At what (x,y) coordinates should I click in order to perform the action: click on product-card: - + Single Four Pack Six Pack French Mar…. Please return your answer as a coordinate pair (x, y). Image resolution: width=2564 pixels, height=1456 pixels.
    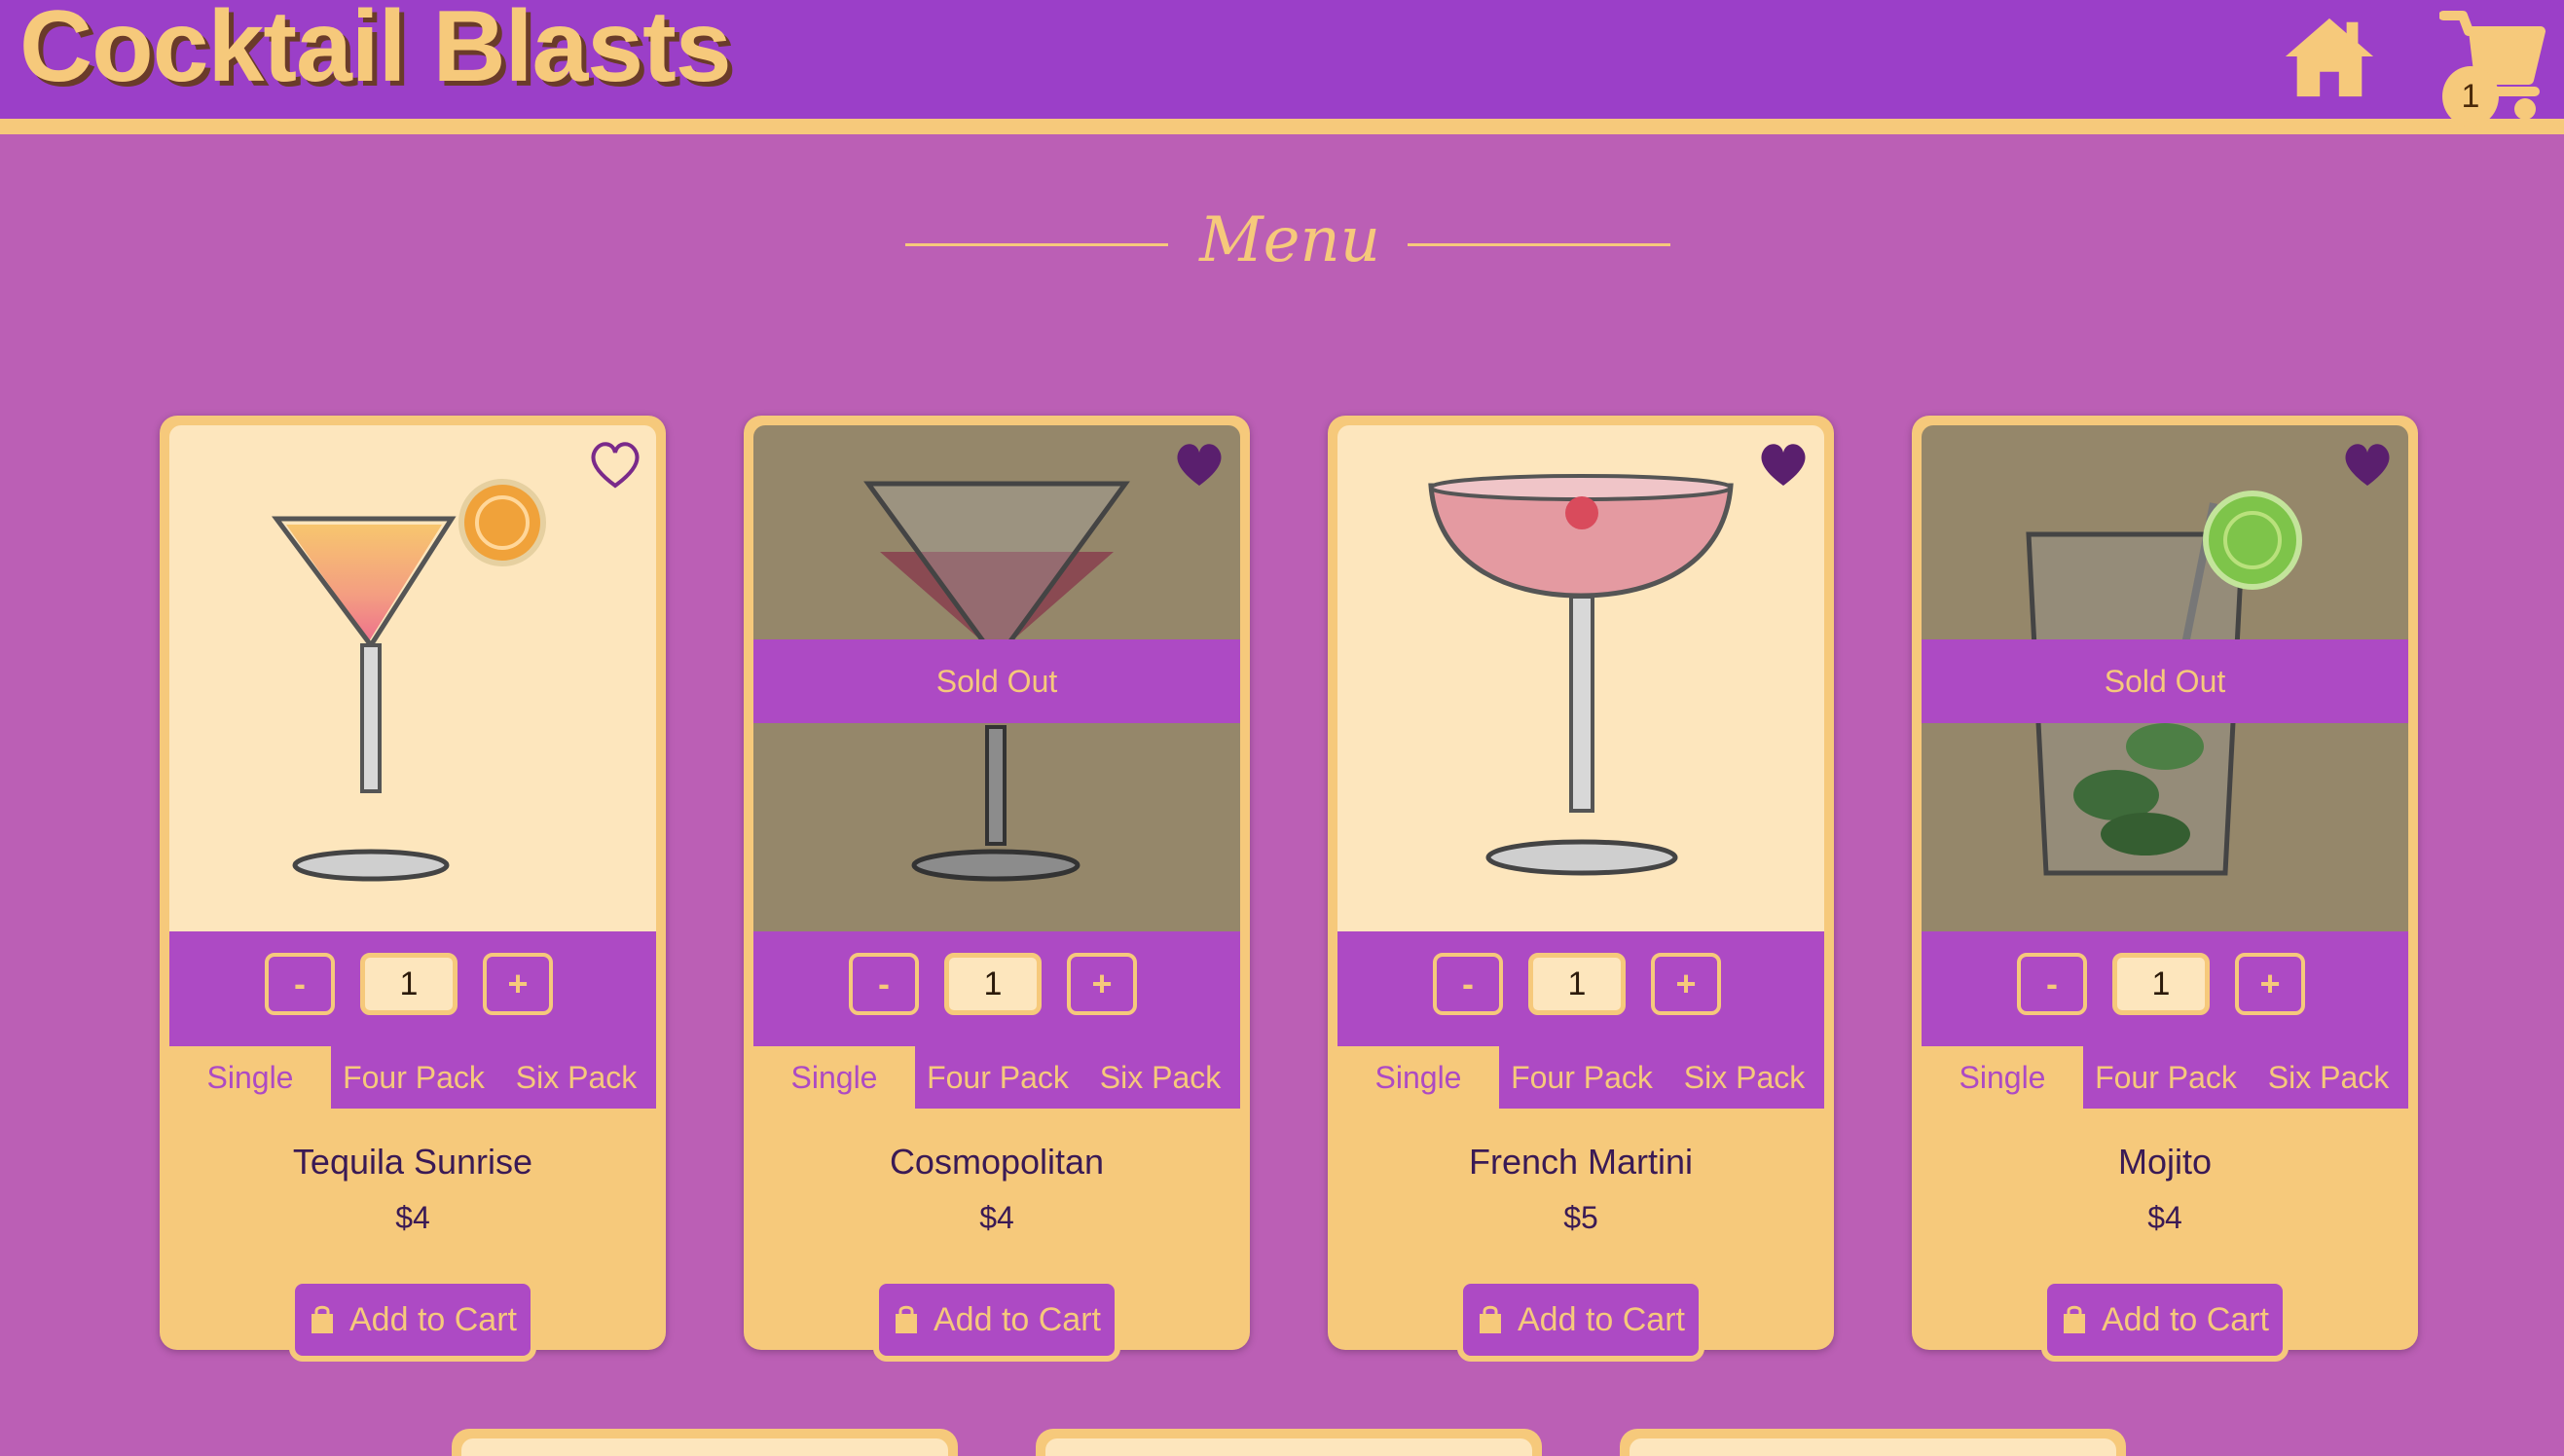
    Looking at the image, I should click on (1581, 889).